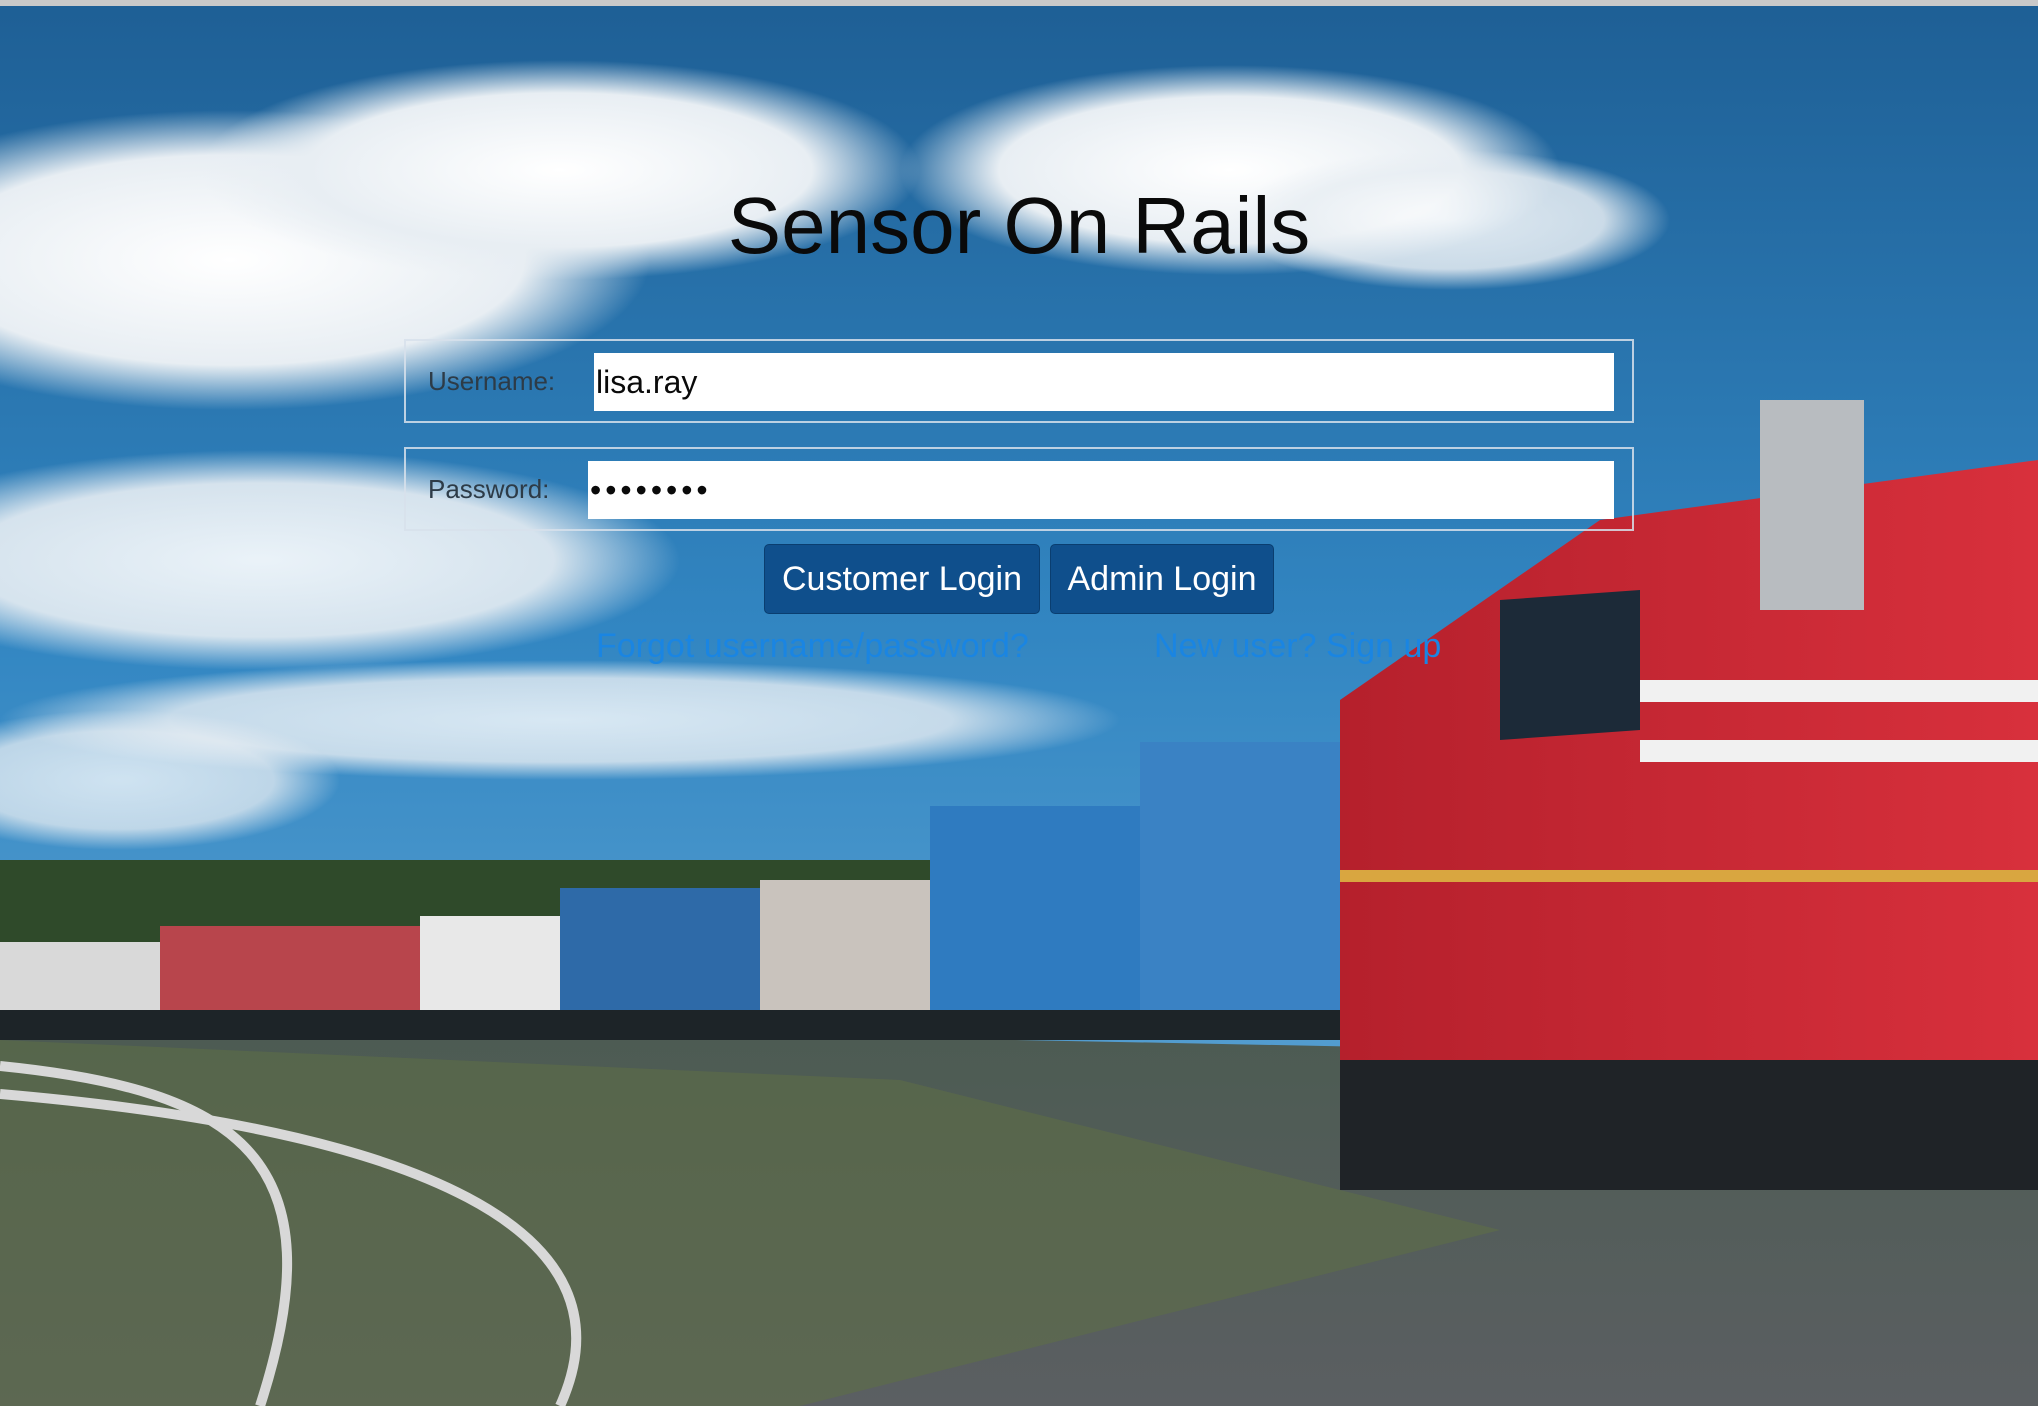 Image resolution: width=2038 pixels, height=1406 pixels. Describe the element at coordinates (1101, 490) in the screenshot. I see `password-input` at that location.